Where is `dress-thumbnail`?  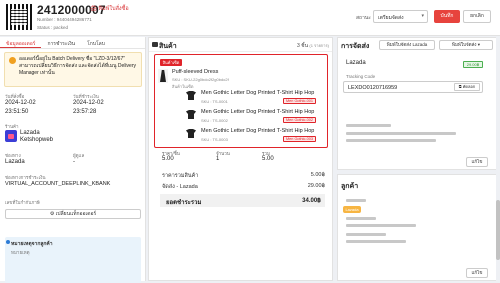
dress-thumbnail is located at coordinates (163, 76).